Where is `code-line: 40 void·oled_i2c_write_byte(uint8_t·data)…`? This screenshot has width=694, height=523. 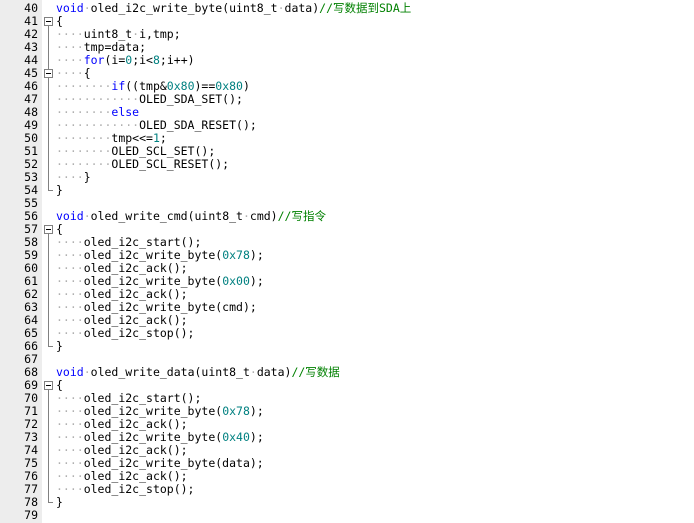
code-line: 40 void·oled_i2c_write_byte(uint8_t·data)… is located at coordinates (347, 8).